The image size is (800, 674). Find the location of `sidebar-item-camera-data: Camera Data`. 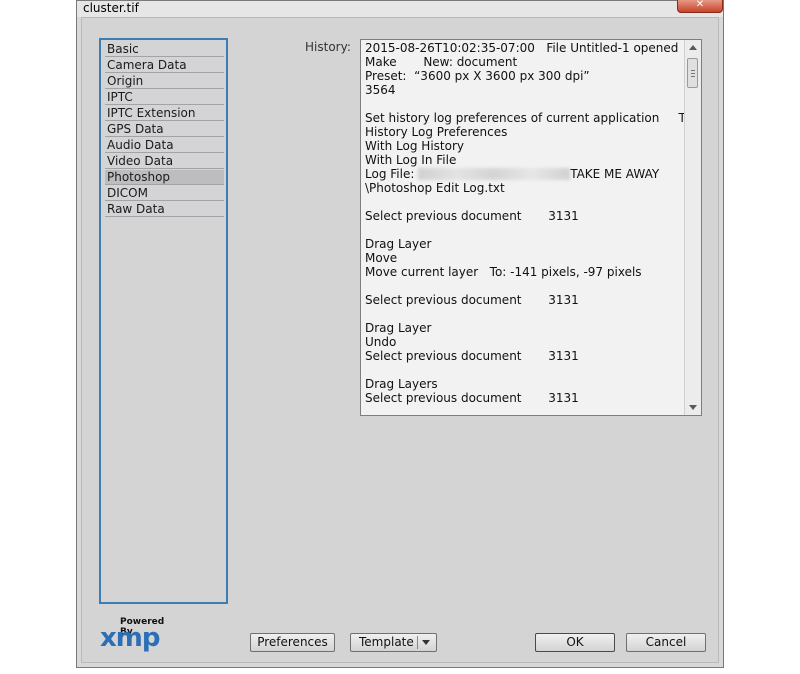

sidebar-item-camera-data: Camera Data is located at coordinates (164, 65).